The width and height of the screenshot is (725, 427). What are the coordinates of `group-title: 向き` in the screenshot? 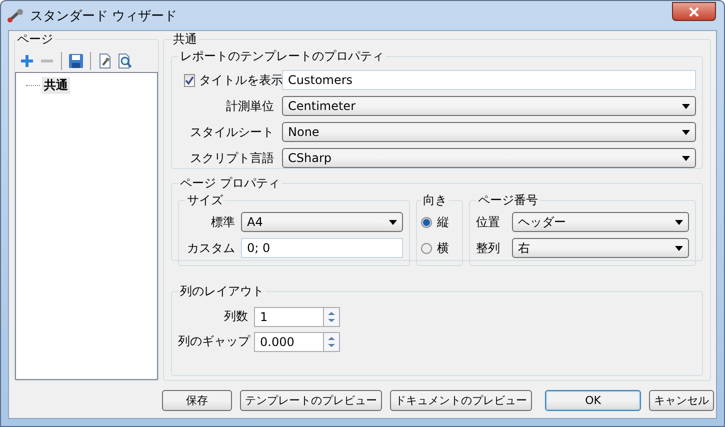 It's located at (435, 200).